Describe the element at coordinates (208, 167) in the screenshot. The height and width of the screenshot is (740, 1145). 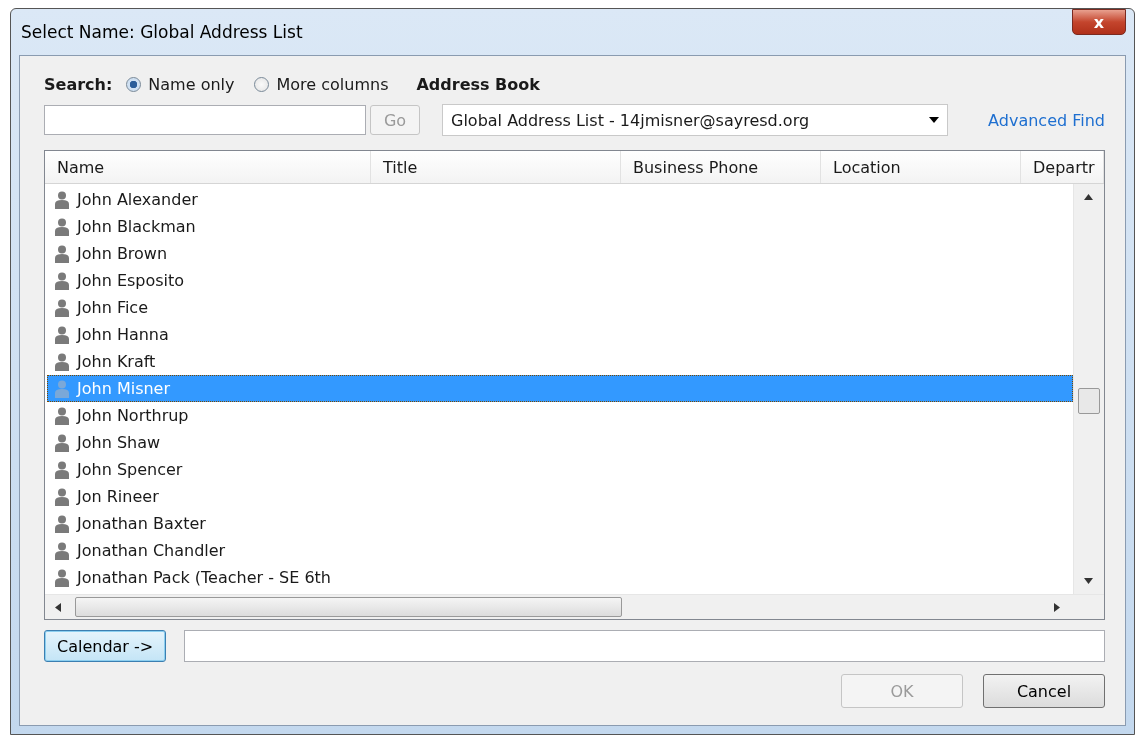
I see `column-header: Name` at that location.